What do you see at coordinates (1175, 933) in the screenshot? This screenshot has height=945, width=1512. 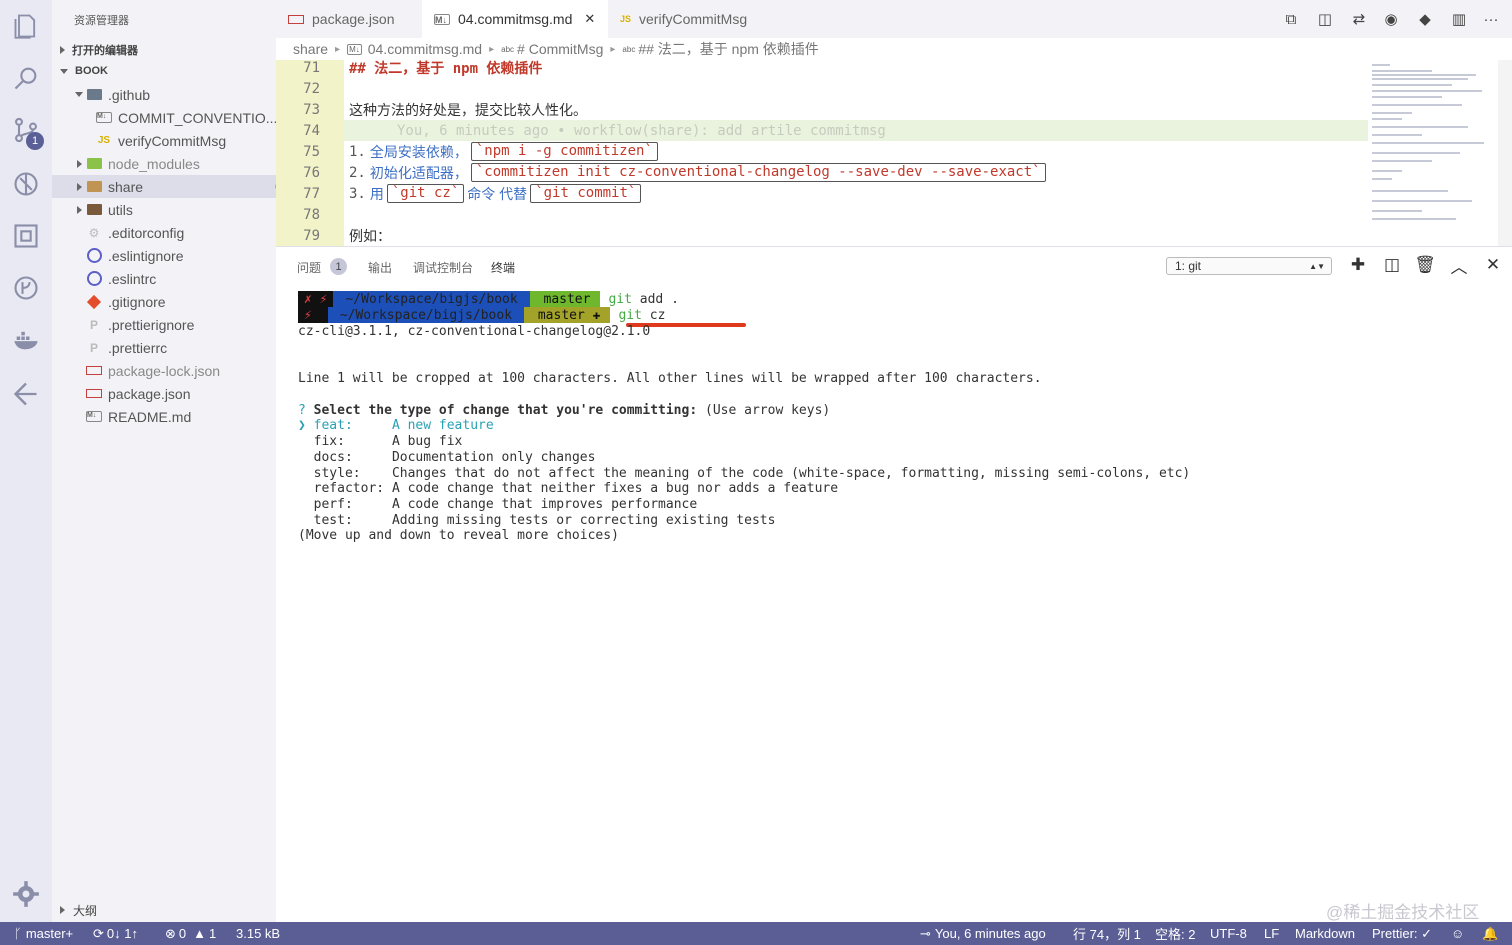 I see `status-indentation: 空格: 2` at bounding box center [1175, 933].